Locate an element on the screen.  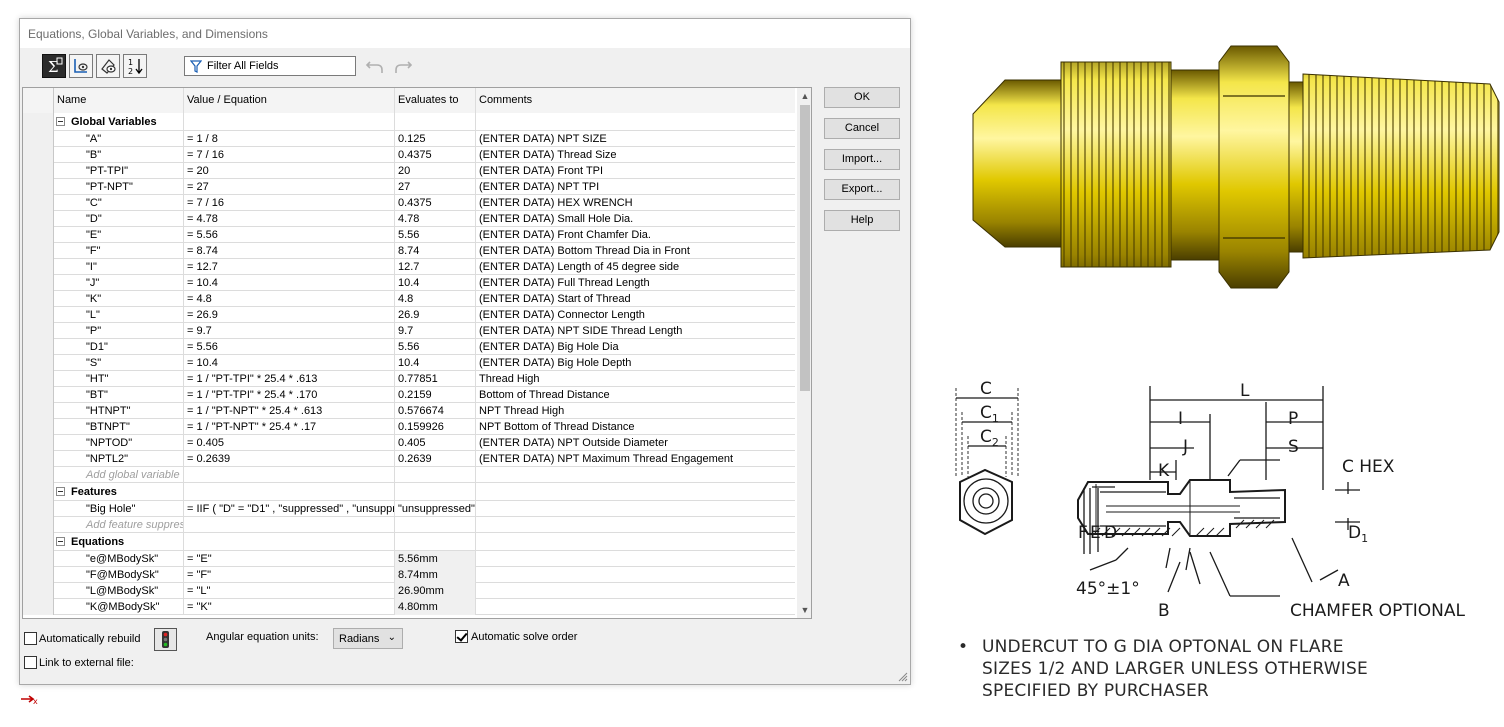
comment-cell: NPT Bottom of Thread Distance is located at coordinates (635, 427).